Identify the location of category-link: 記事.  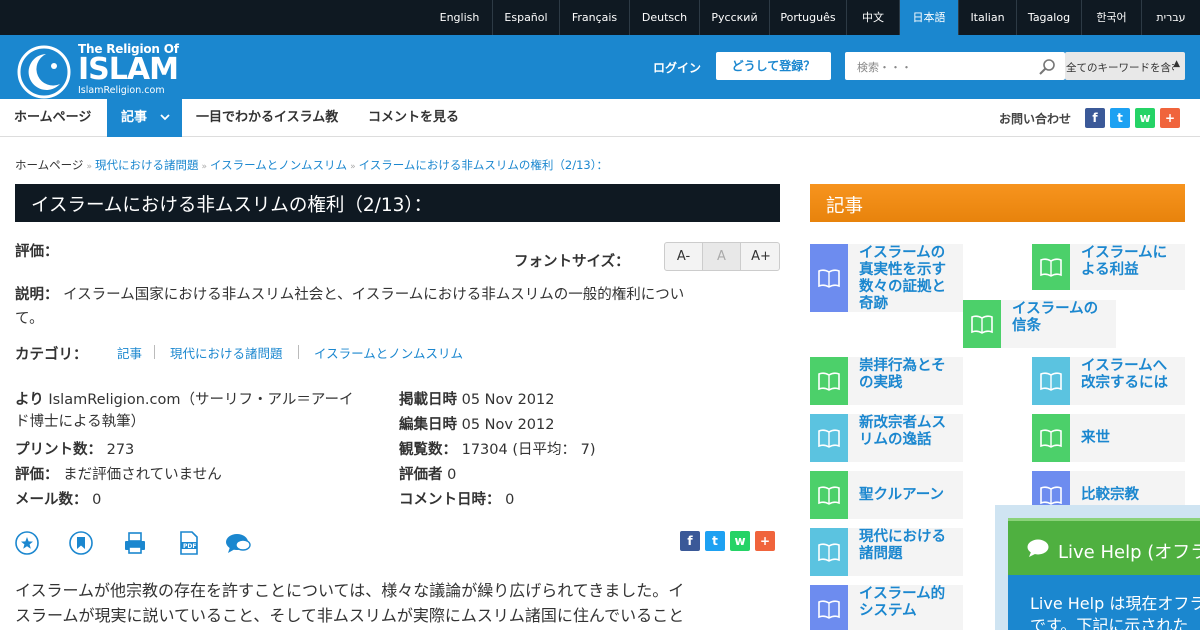
(129, 352).